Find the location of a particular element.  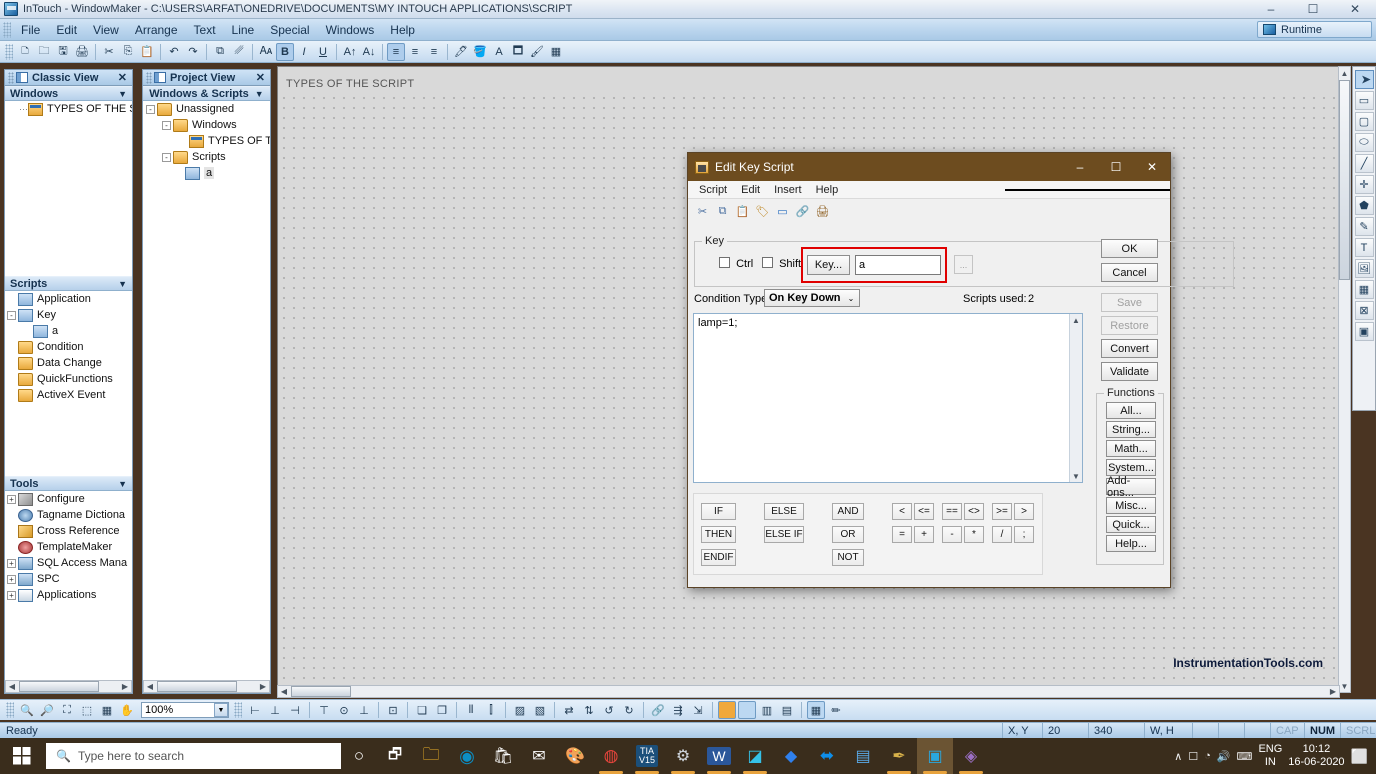

more-colors-icon: ▦ is located at coordinates (556, 52).